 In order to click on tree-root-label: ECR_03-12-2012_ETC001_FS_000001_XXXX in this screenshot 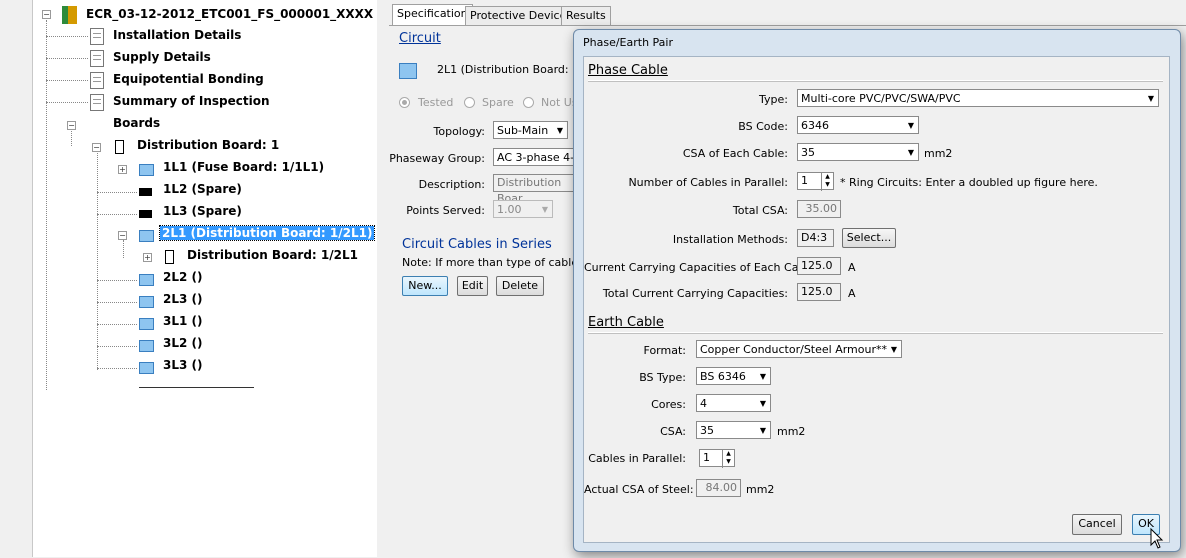, I will do `click(229, 14)`.